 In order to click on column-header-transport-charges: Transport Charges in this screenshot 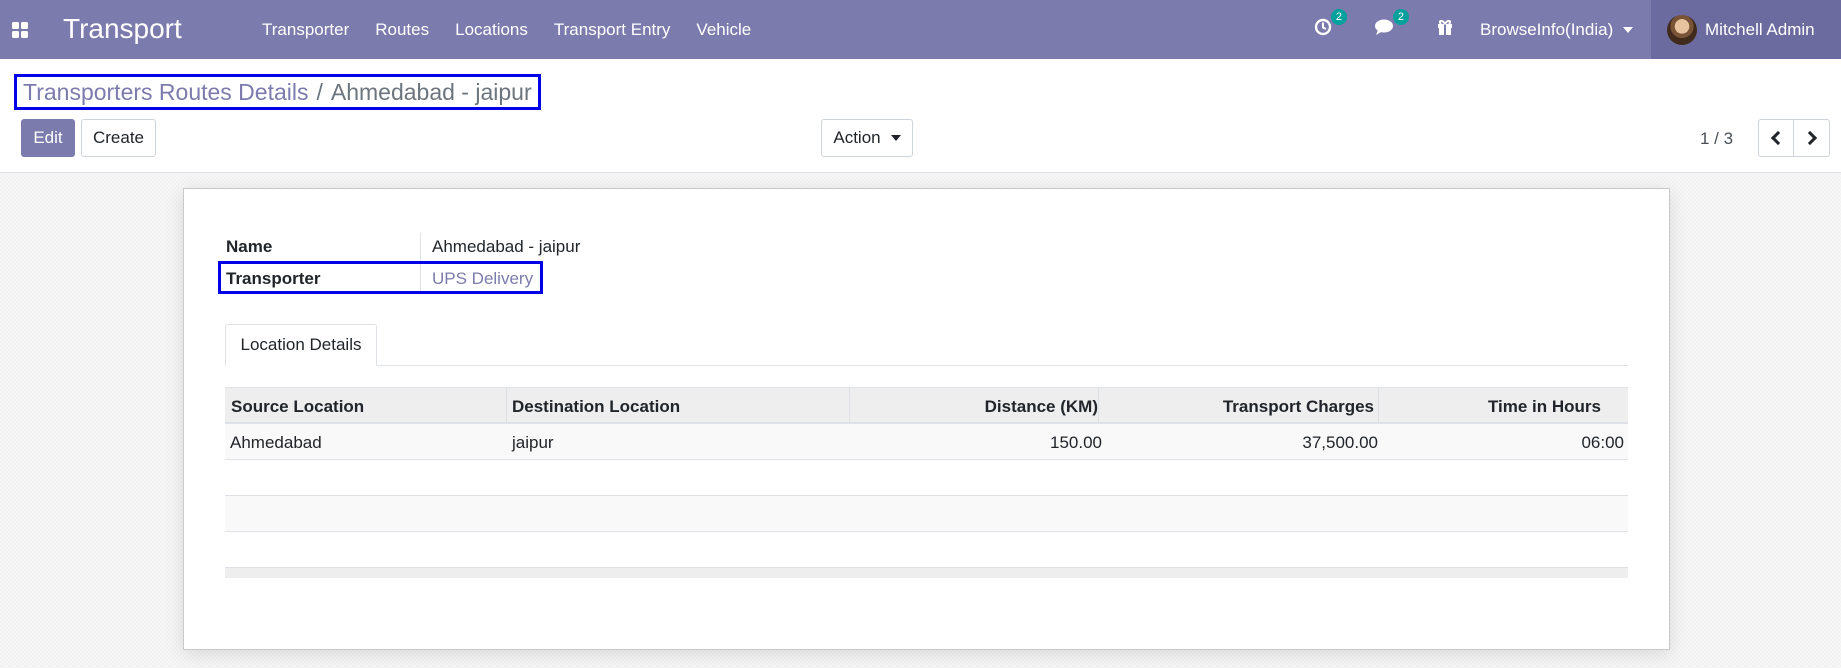, I will do `click(1236, 407)`.